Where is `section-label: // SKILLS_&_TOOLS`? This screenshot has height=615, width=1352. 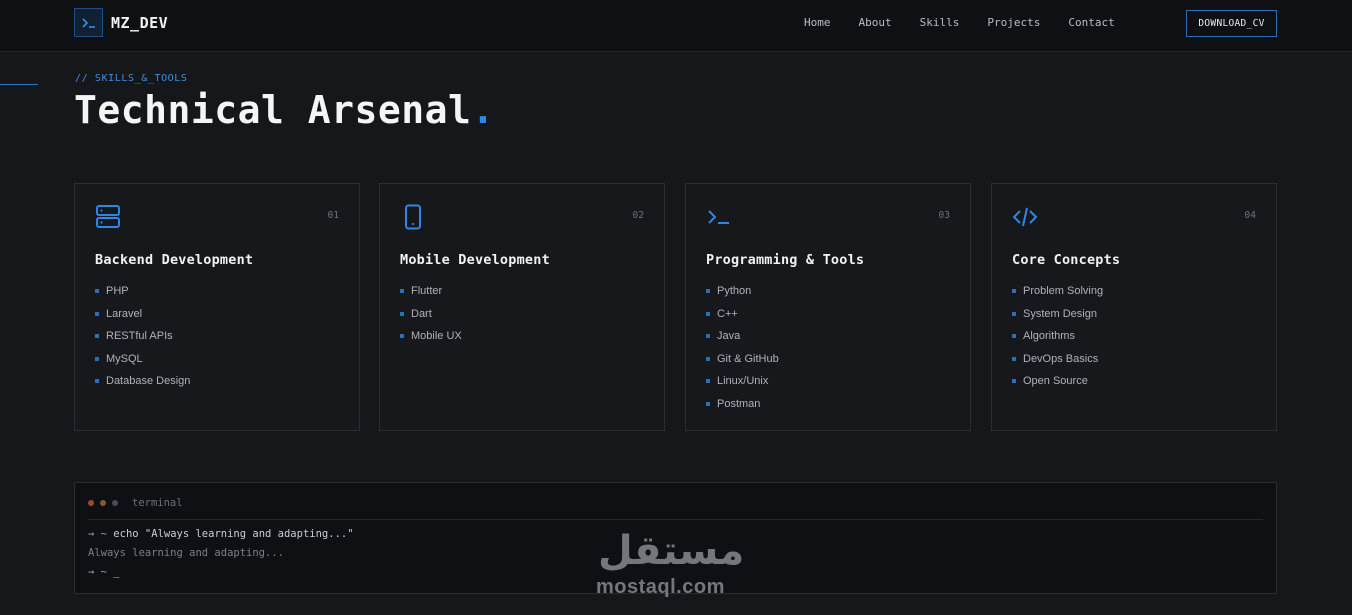
section-label: // SKILLS_&_TOOLS is located at coordinates (131, 78).